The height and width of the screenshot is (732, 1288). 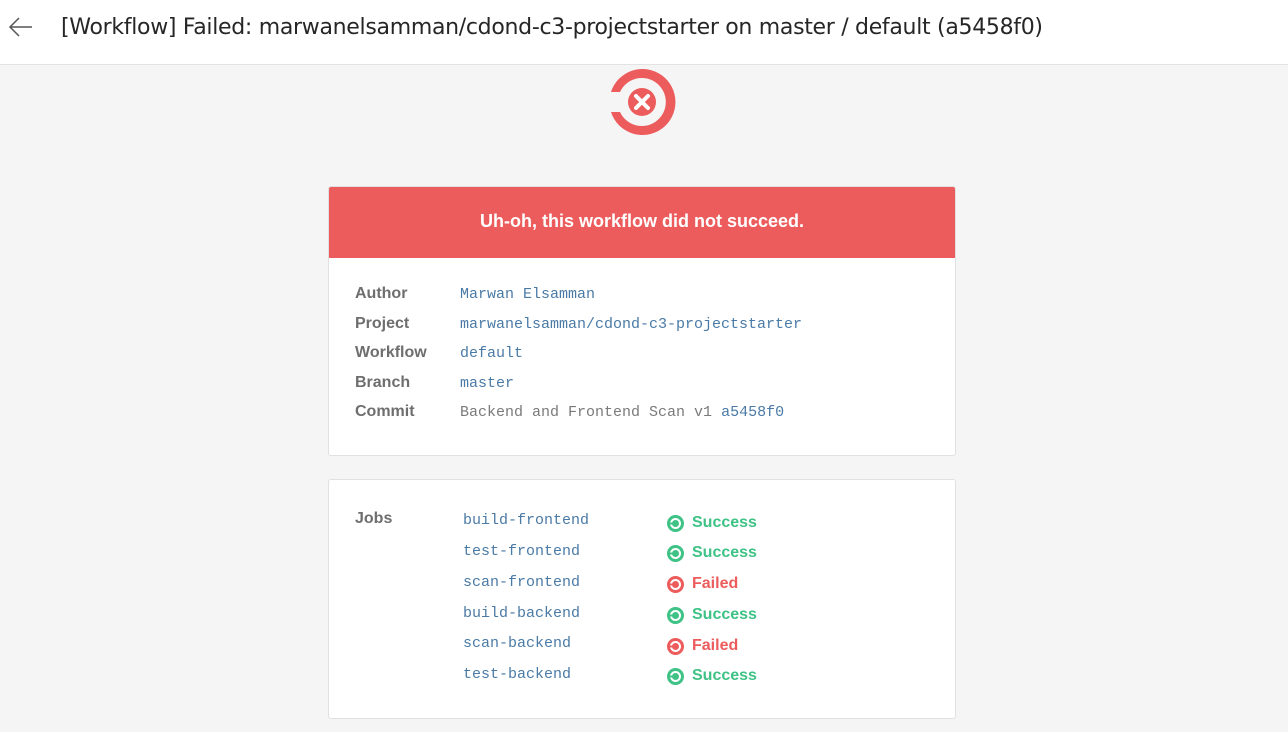 I want to click on failure-banner: Uh-oh, this workflow did not succeed., so click(x=642, y=222).